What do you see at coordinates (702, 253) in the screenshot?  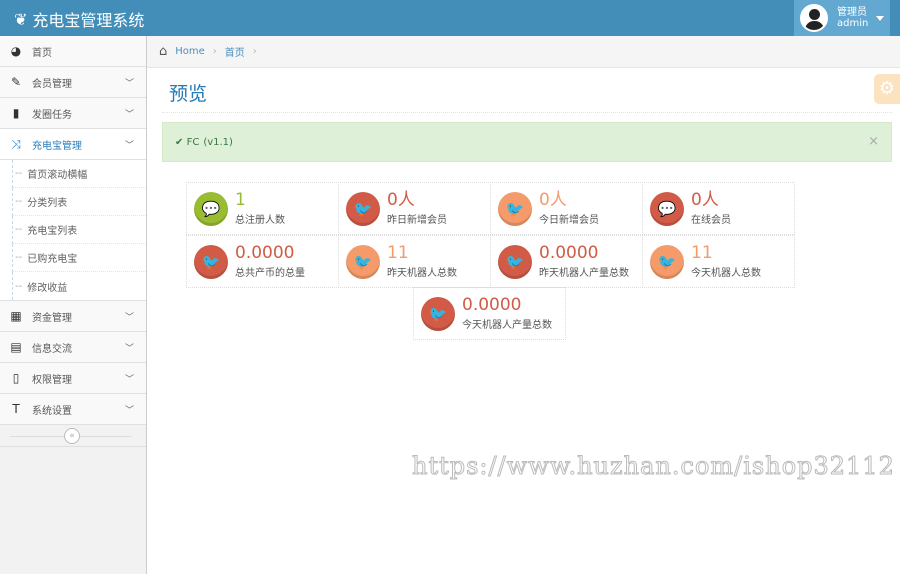 I see `stat-value: 11` at bounding box center [702, 253].